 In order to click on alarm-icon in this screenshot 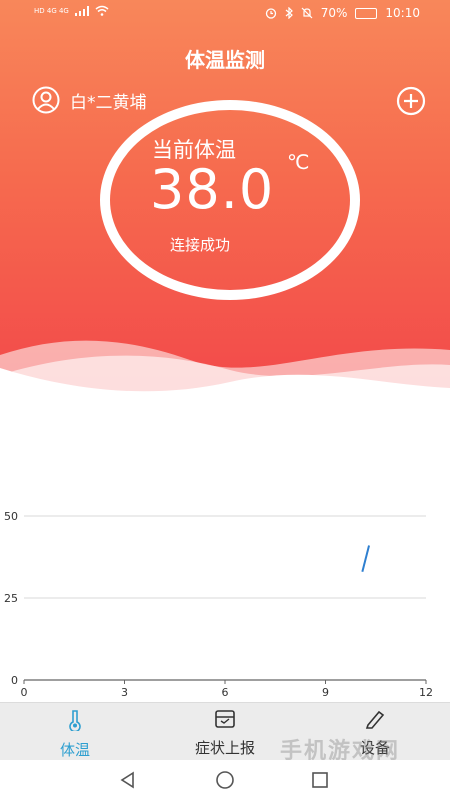, I will do `click(270, 13)`.